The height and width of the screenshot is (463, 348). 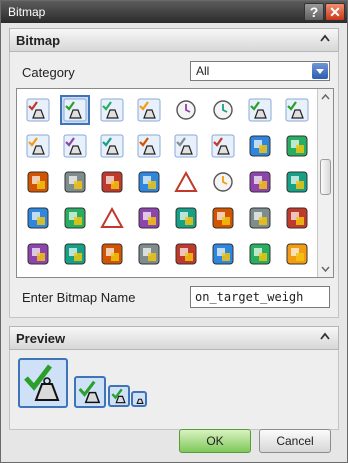 I want to click on red-triangle-icon, so click(x=186, y=182).